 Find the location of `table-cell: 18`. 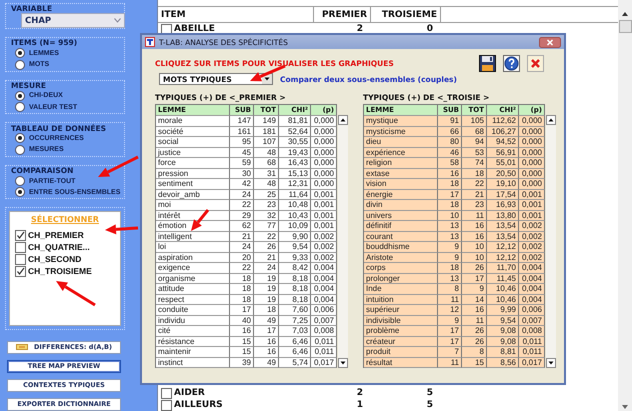

table-cell: 18 is located at coordinates (242, 279).